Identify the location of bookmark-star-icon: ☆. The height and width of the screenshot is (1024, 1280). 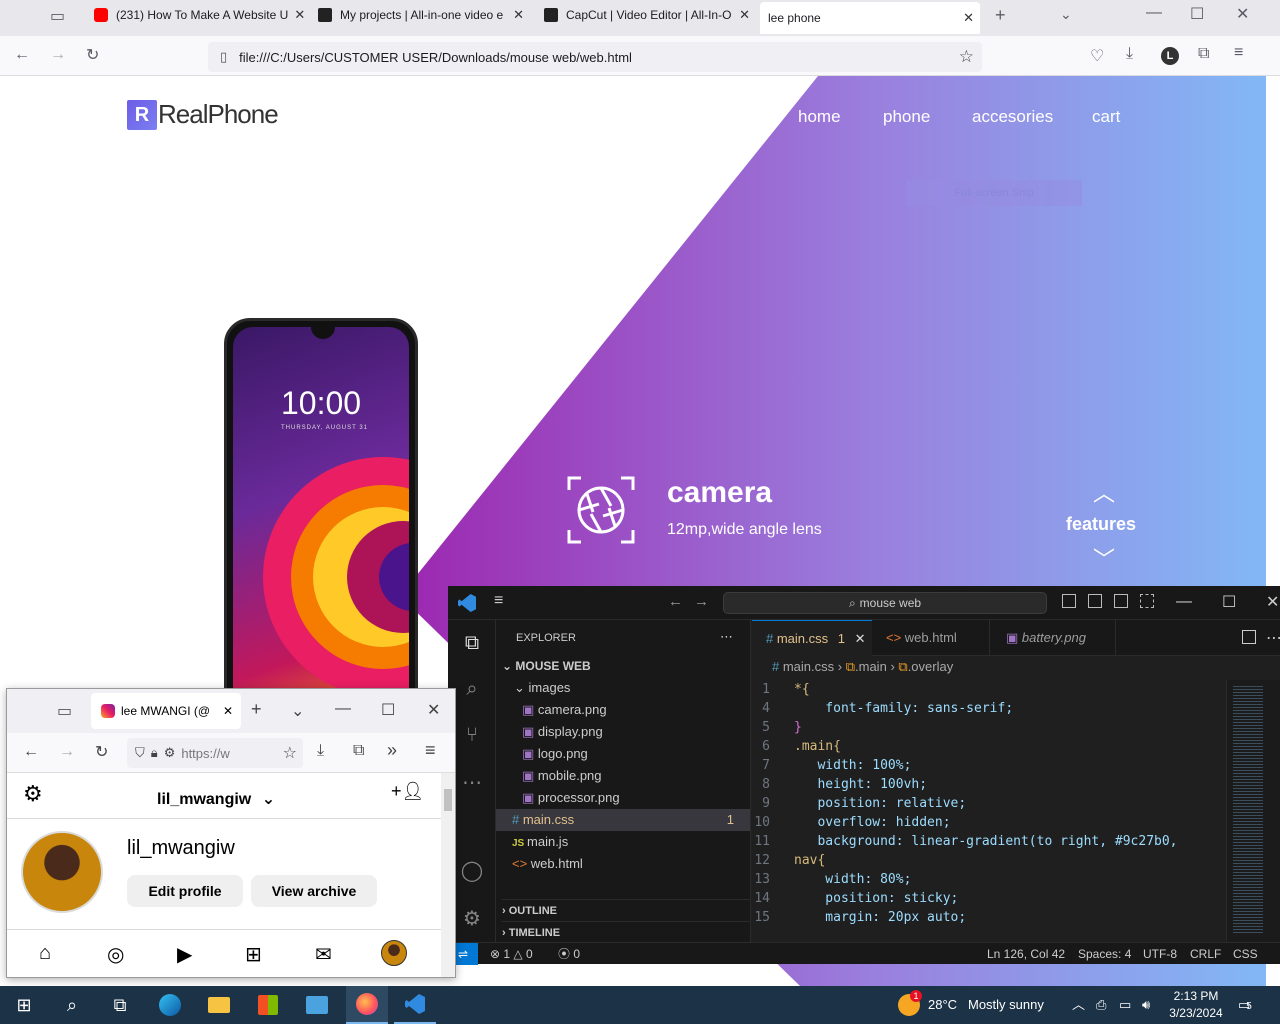
(966, 57).